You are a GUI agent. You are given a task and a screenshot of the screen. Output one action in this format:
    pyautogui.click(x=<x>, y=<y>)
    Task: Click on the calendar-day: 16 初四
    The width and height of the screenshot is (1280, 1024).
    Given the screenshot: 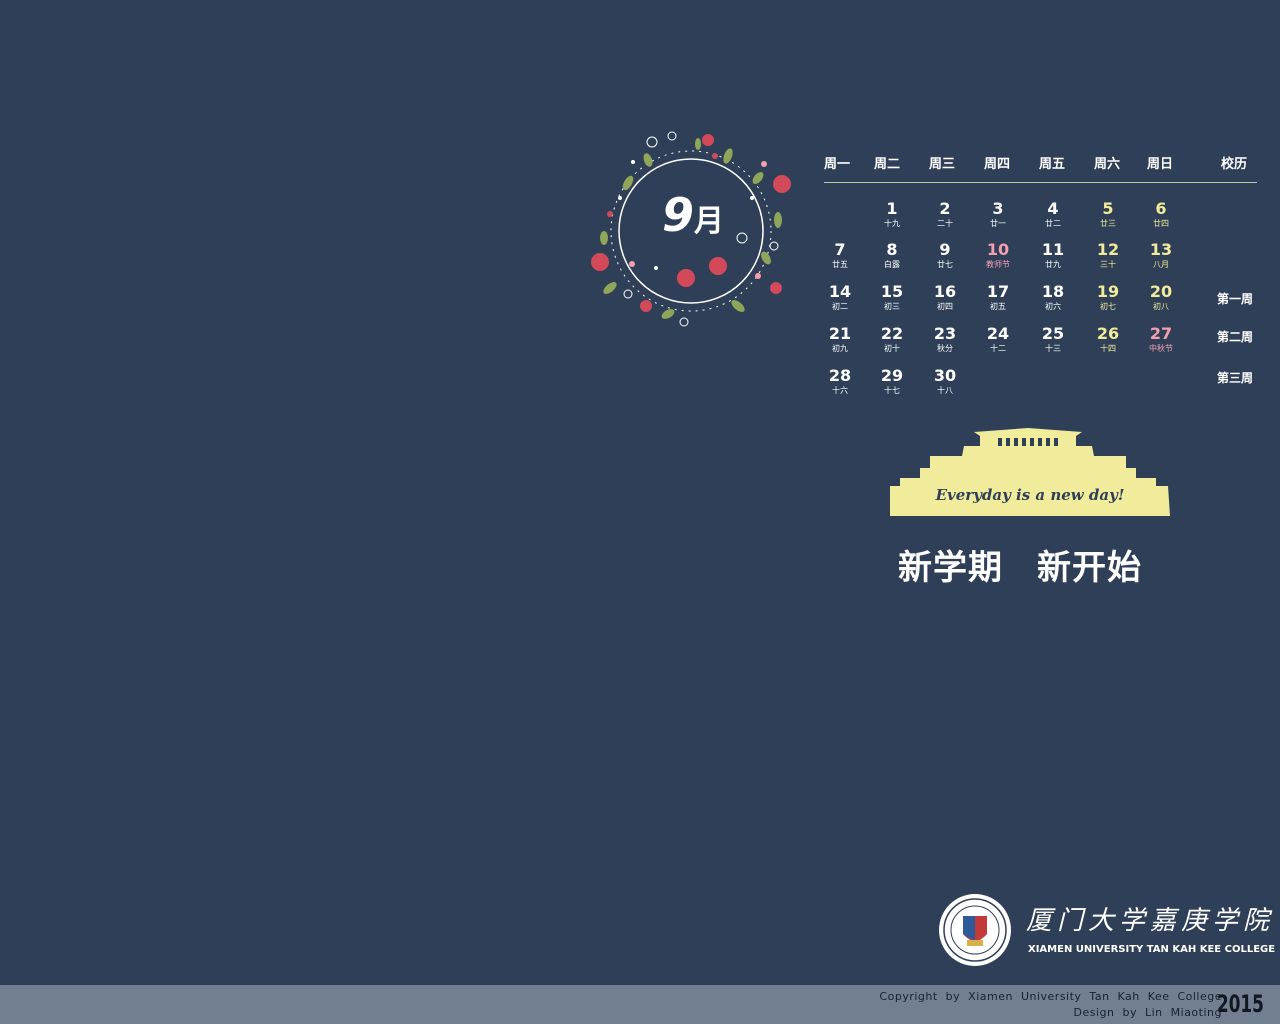 What is the action you would take?
    pyautogui.click(x=945, y=298)
    